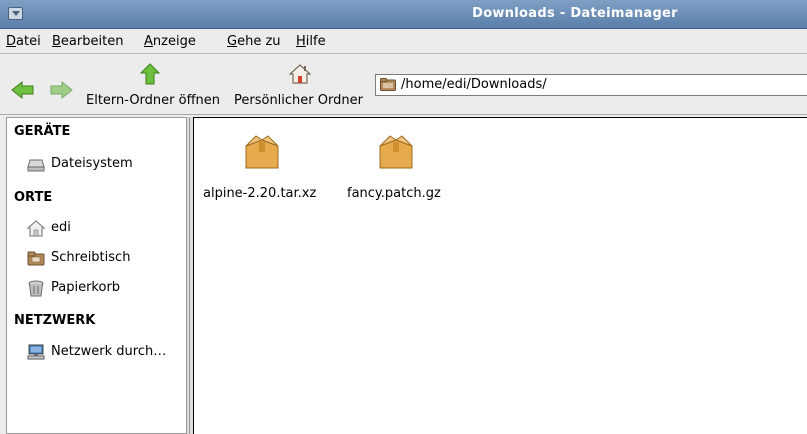 The width and height of the screenshot is (807, 434). What do you see at coordinates (87, 41) in the screenshot?
I see `menu-bearbeiten: Bearbeiten` at bounding box center [87, 41].